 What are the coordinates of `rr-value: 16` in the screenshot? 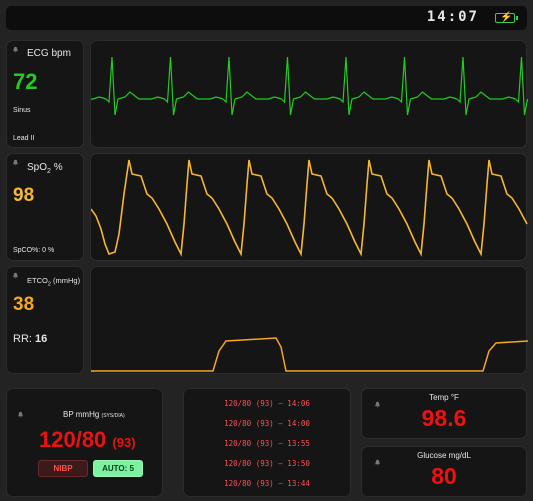 It's located at (41, 339).